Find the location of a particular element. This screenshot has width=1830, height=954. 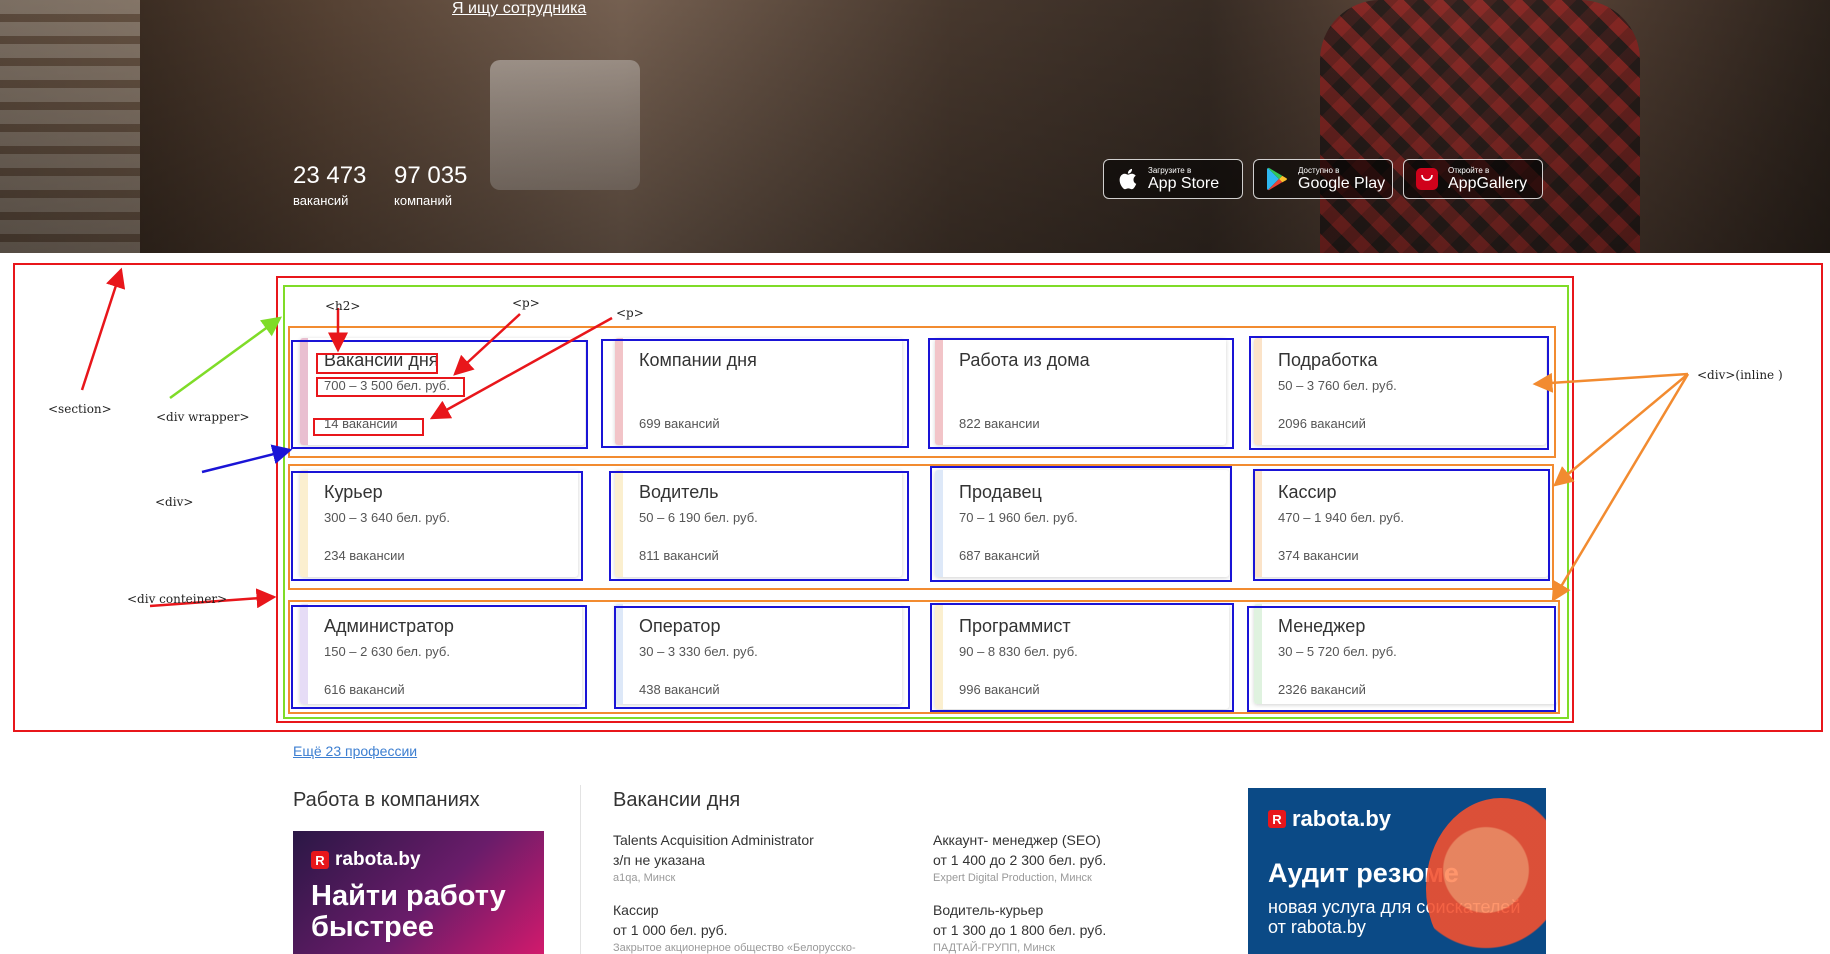

find-job-banner: Rrabota.by Найти работу быстрее is located at coordinates (418, 892).